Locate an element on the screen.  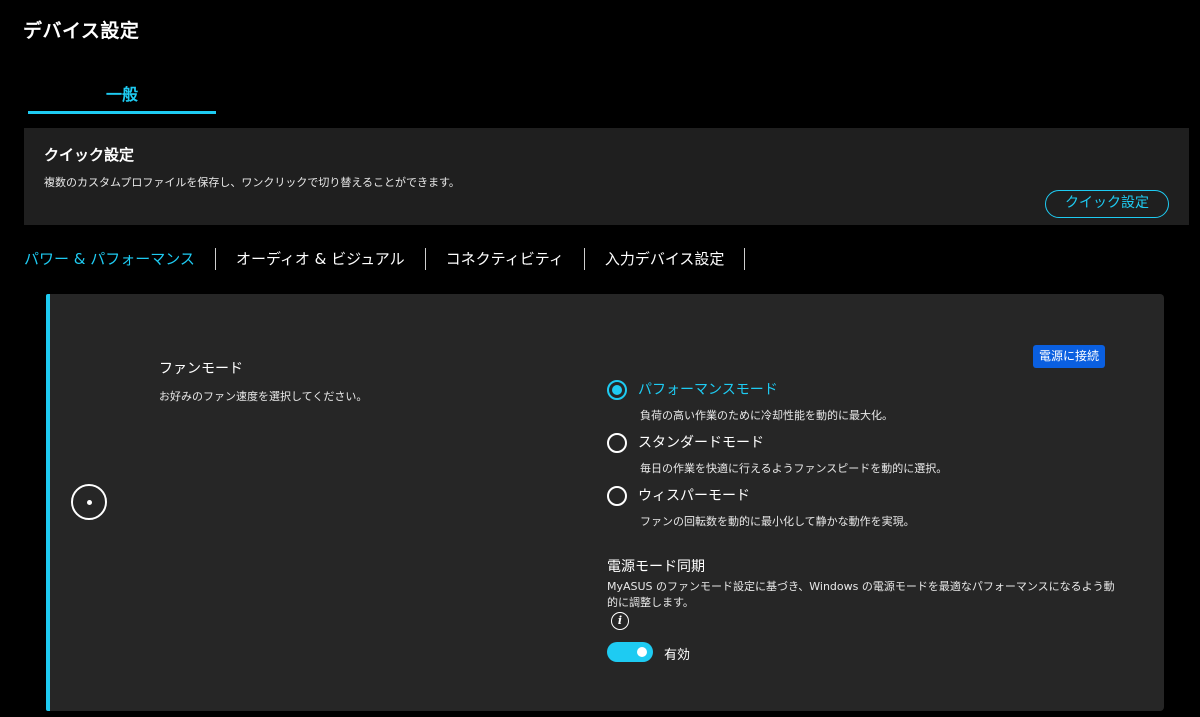
radio-selected-icon is located at coordinates (617, 390).